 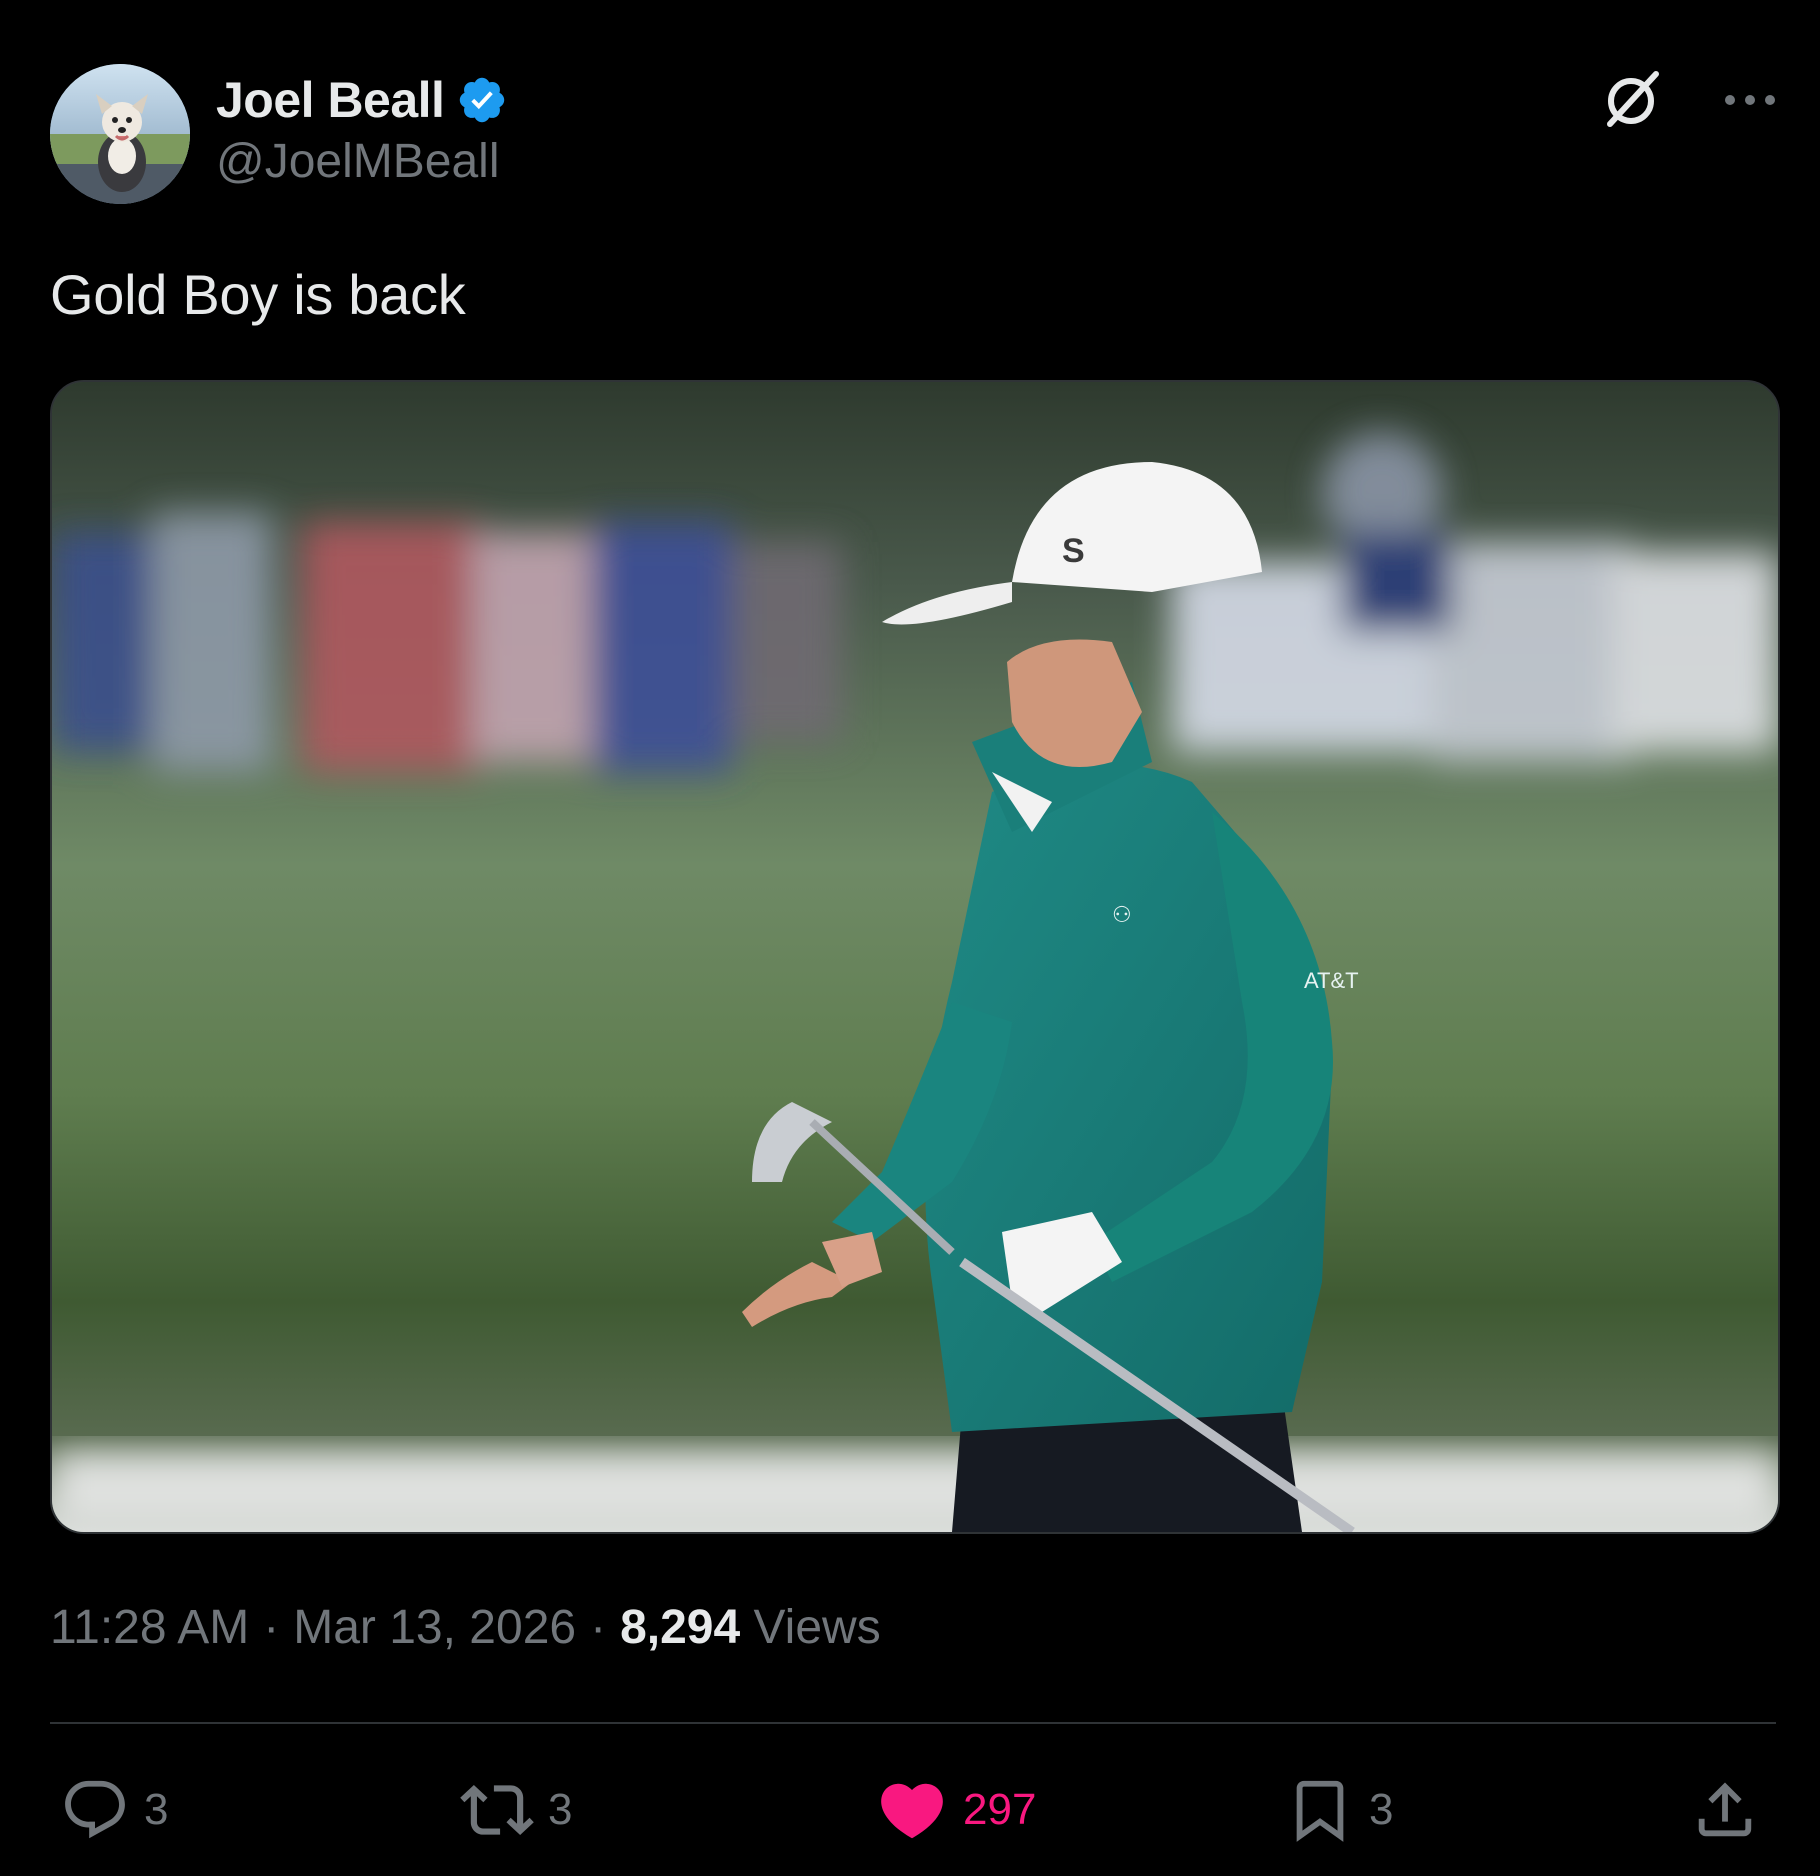 I want to click on share-button, so click(x=1725, y=1810).